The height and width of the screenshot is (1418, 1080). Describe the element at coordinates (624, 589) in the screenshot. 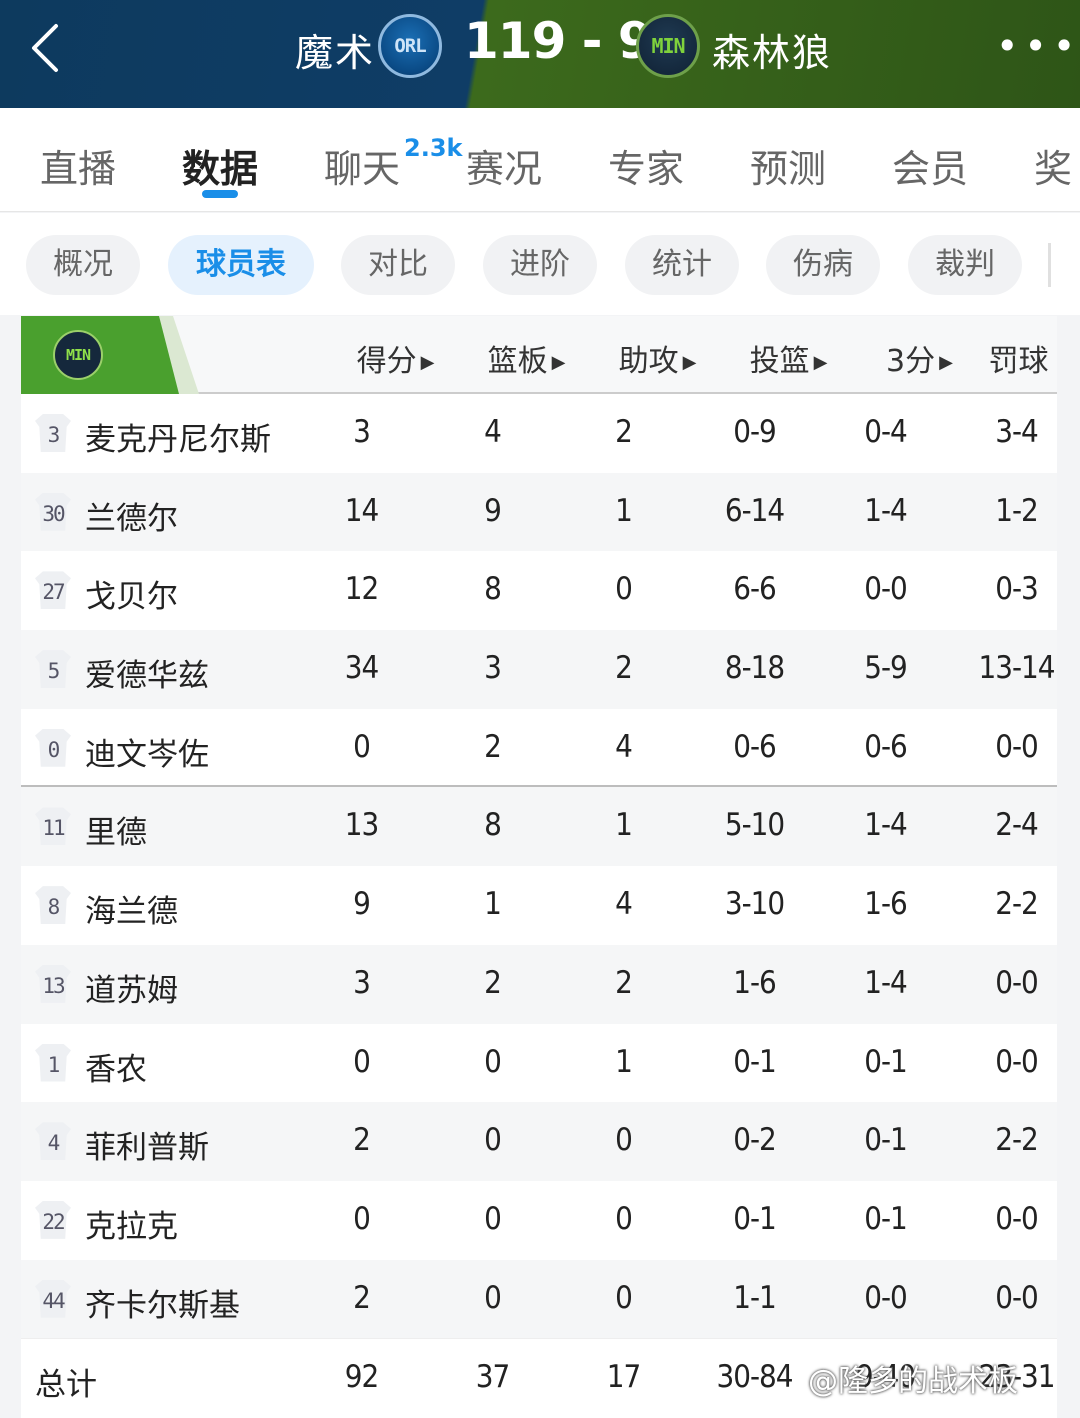

I see `stat-assists: 0` at that location.